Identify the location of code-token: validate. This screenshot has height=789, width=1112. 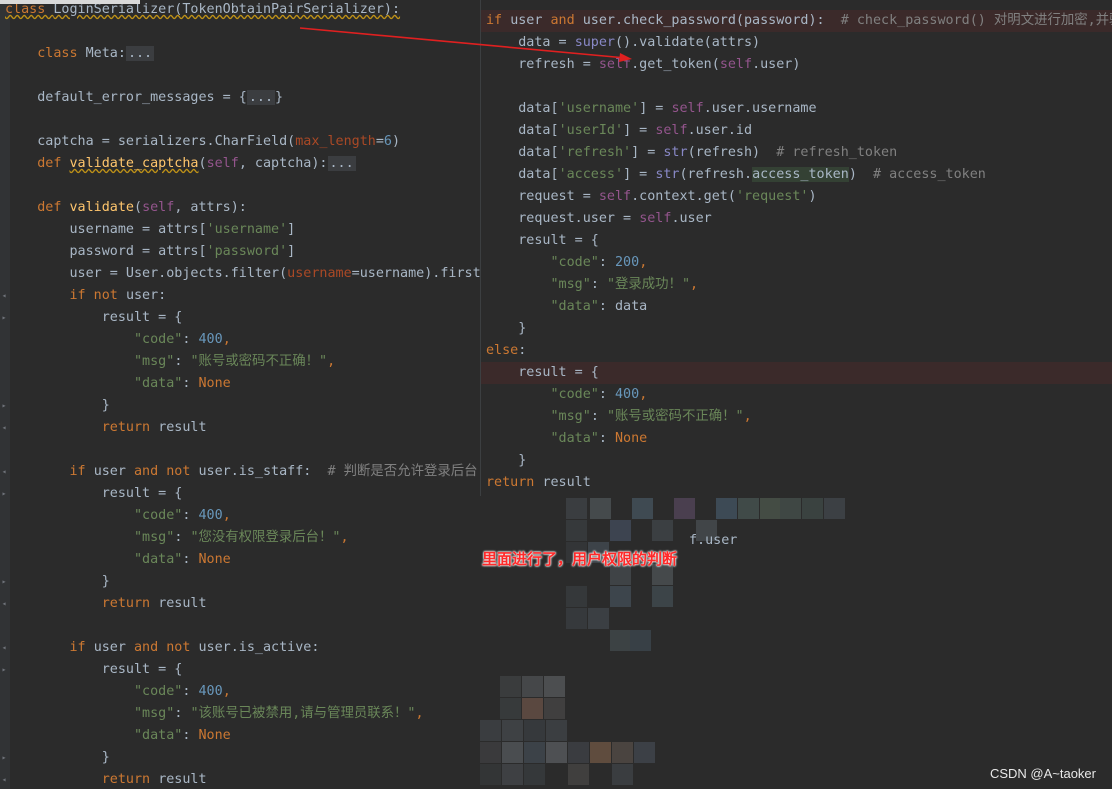
(102, 207).